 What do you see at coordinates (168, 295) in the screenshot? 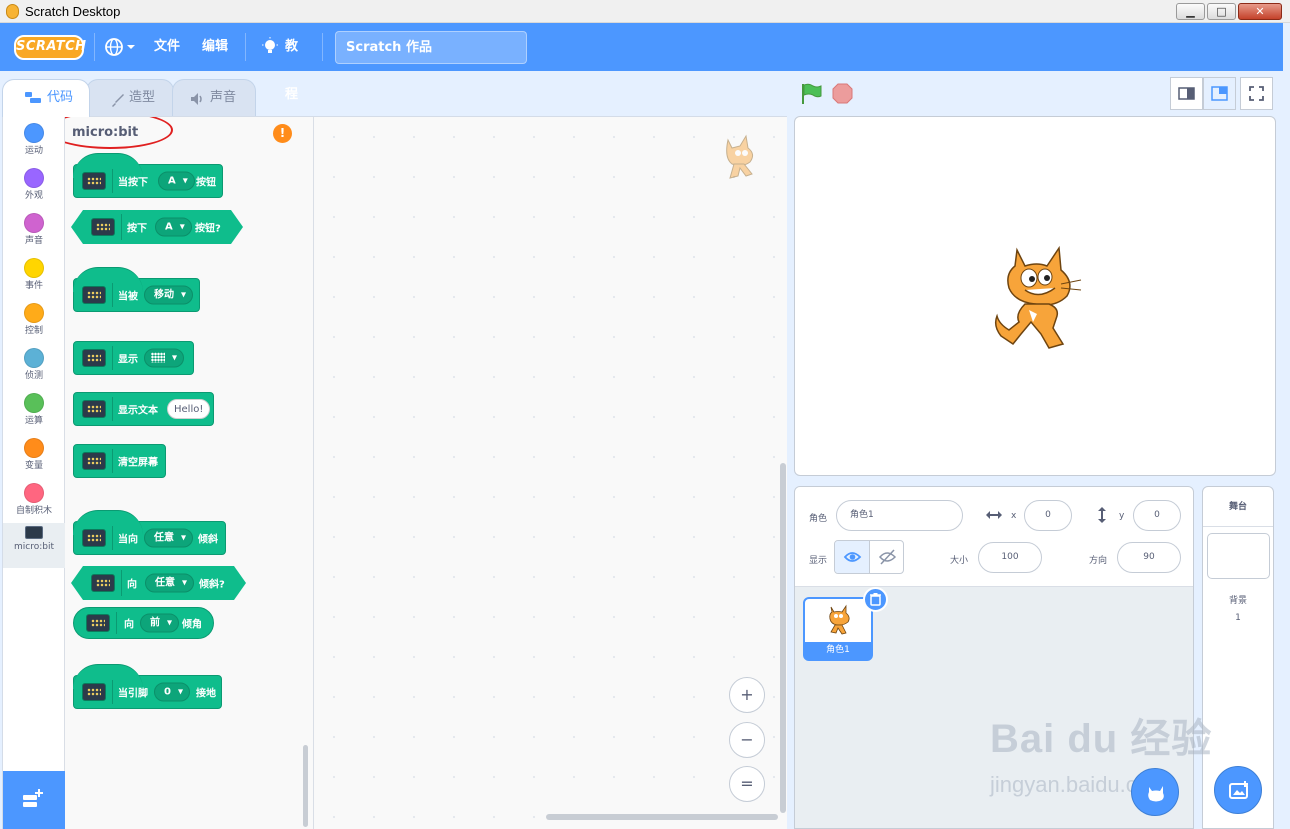
I see `gesture-dropdown: 移动` at bounding box center [168, 295].